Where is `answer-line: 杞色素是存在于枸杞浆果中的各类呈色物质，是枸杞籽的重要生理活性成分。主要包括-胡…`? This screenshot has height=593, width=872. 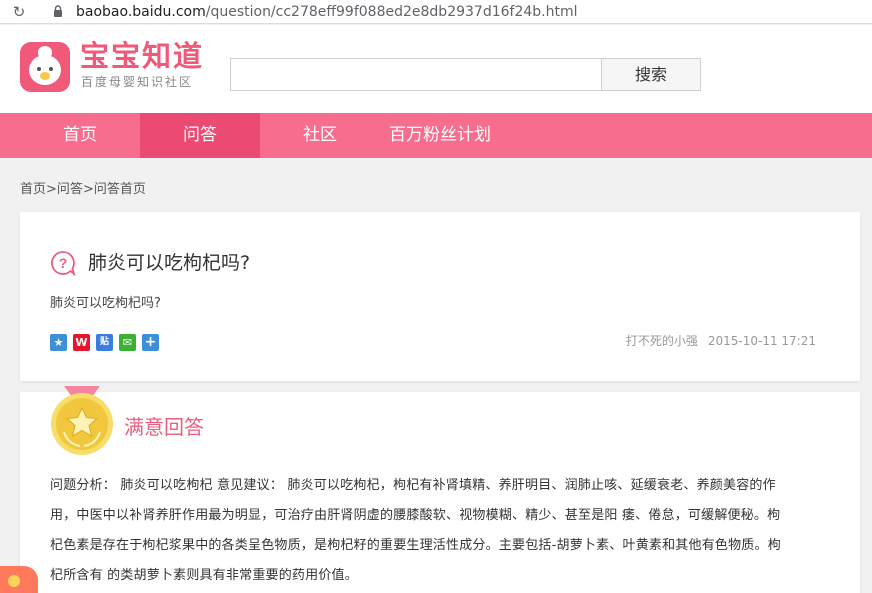
answer-line: 杞色素是存在于枸杞浆果中的各类呈色物质，是枸杞籽的重要生理活性成分。主要包括-胡… is located at coordinates (415, 545).